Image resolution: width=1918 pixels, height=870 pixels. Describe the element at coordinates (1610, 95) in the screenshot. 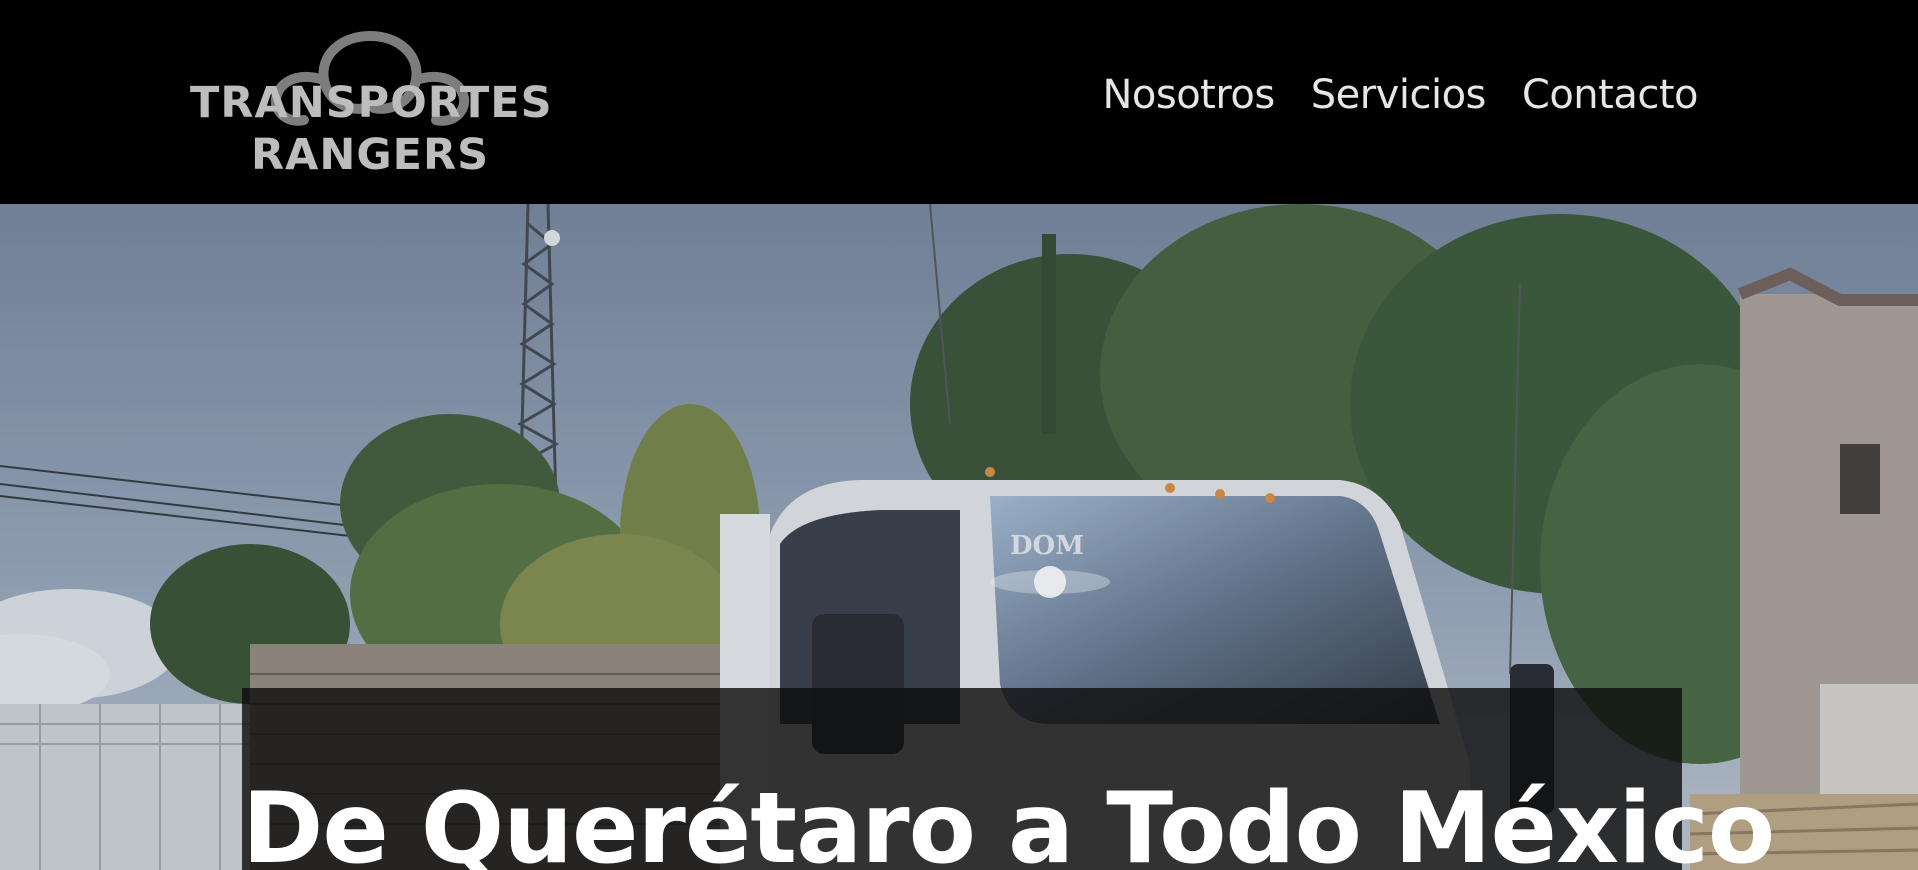

I see `nav-item-contacto: Contacto` at that location.